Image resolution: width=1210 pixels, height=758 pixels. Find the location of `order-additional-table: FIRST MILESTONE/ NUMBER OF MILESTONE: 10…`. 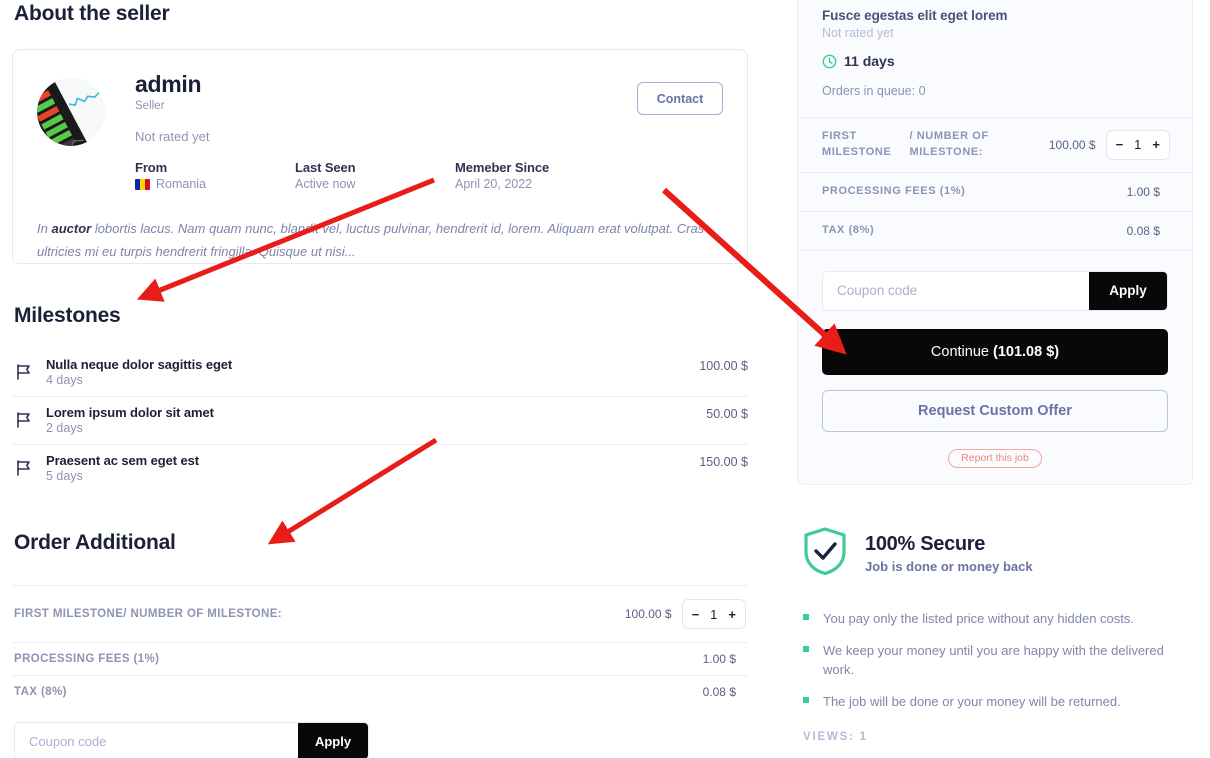

order-additional-table: FIRST MILESTONE/ NUMBER OF MILESTONE: 10… is located at coordinates (380, 646).